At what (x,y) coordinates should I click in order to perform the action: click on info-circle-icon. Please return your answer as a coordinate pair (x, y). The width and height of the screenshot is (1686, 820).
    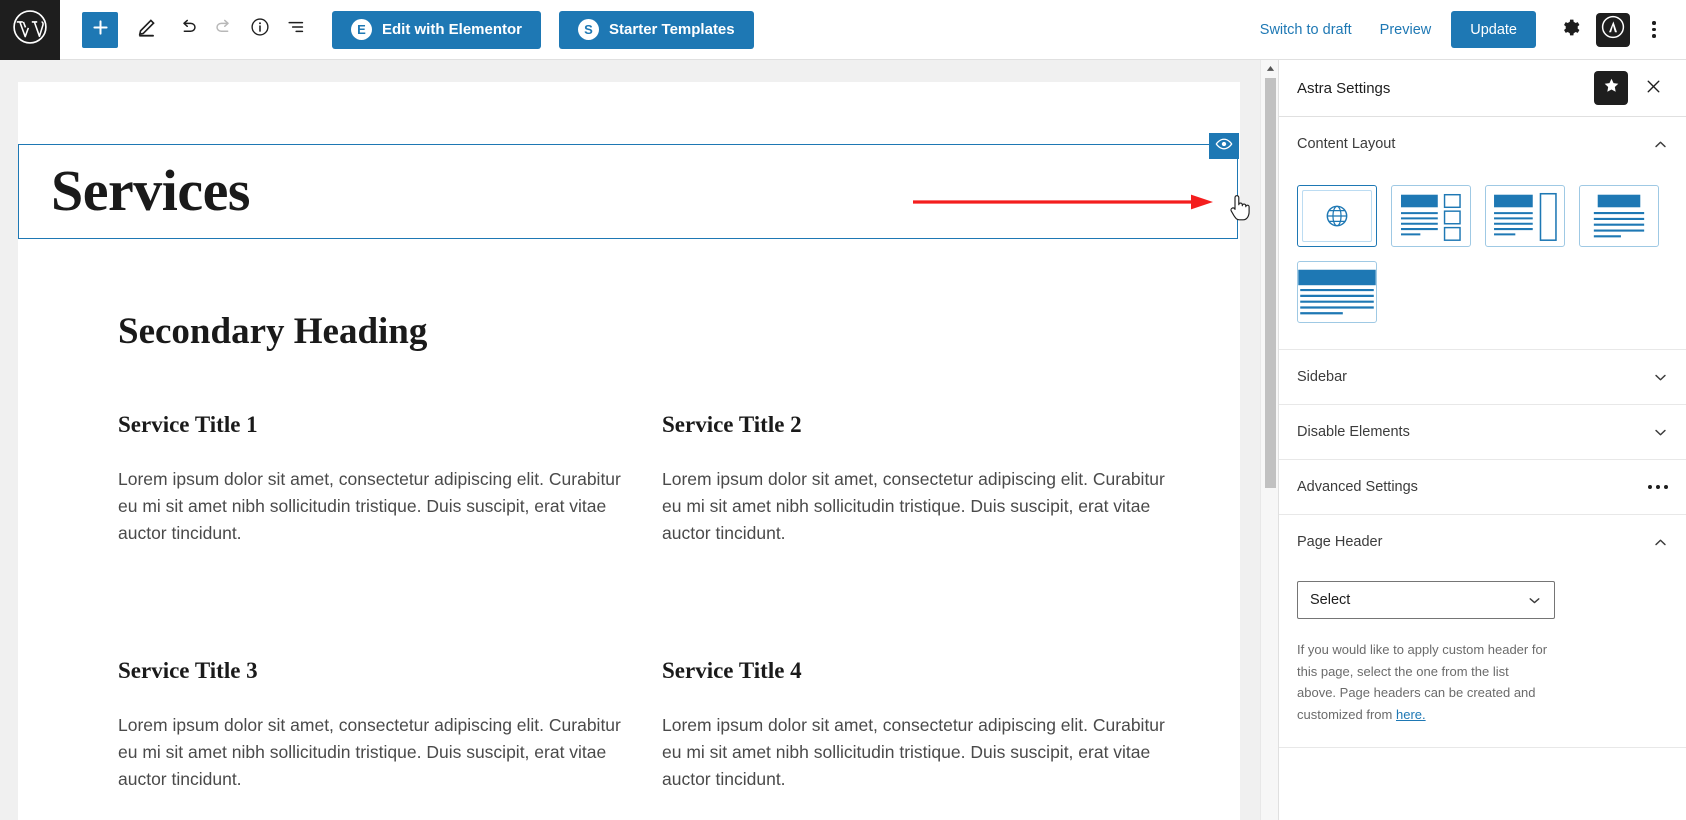
    Looking at the image, I should click on (260, 29).